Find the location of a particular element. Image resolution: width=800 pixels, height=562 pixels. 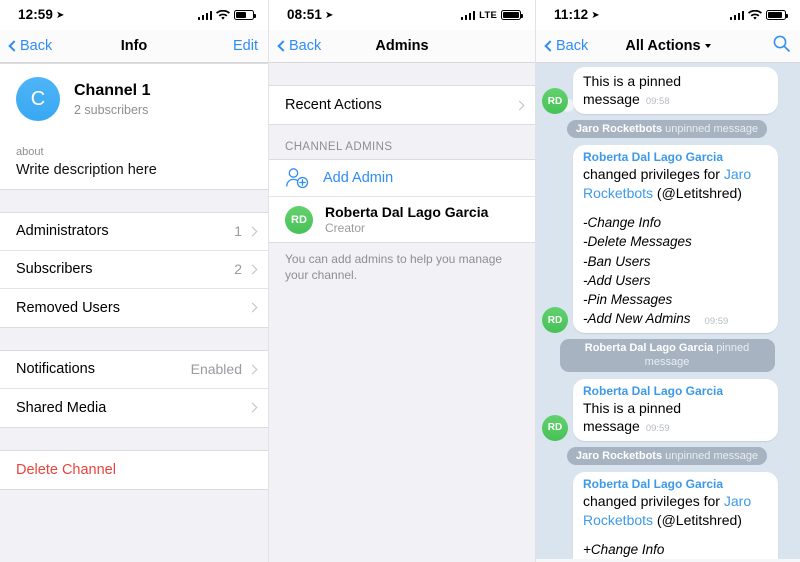

back-button-right: Back is located at coordinates (566, 46).